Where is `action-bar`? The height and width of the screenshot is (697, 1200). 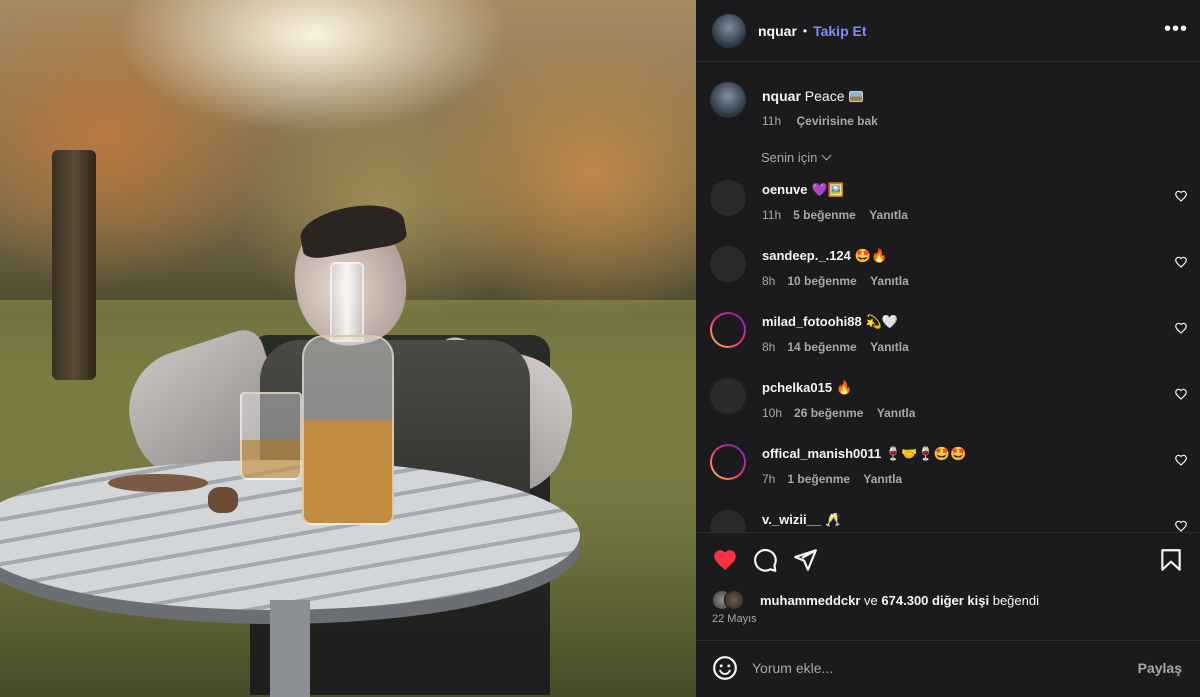 action-bar is located at coordinates (948, 560).